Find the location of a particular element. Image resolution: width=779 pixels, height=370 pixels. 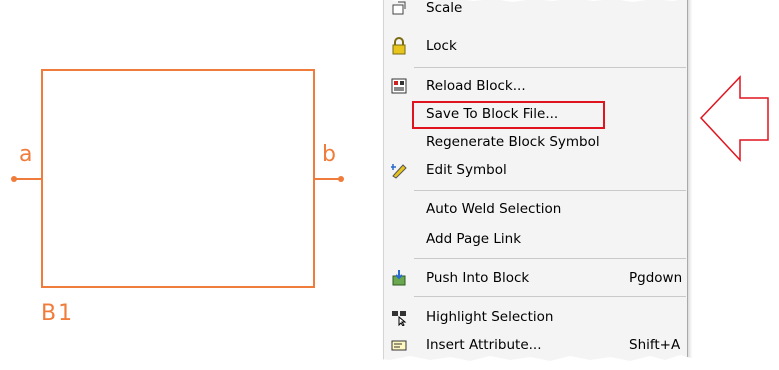

menu-item-edit-symbol: Edit Symbol is located at coordinates (535, 170).